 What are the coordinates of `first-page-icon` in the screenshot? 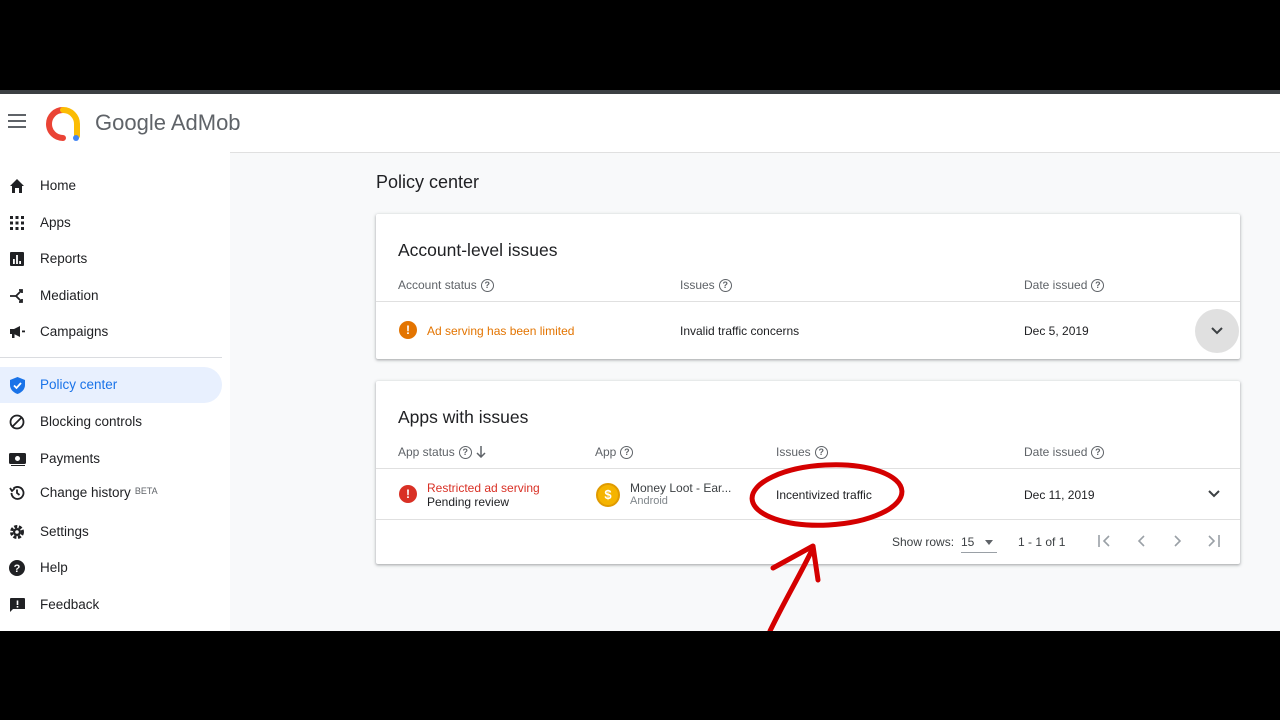 It's located at (1104, 541).